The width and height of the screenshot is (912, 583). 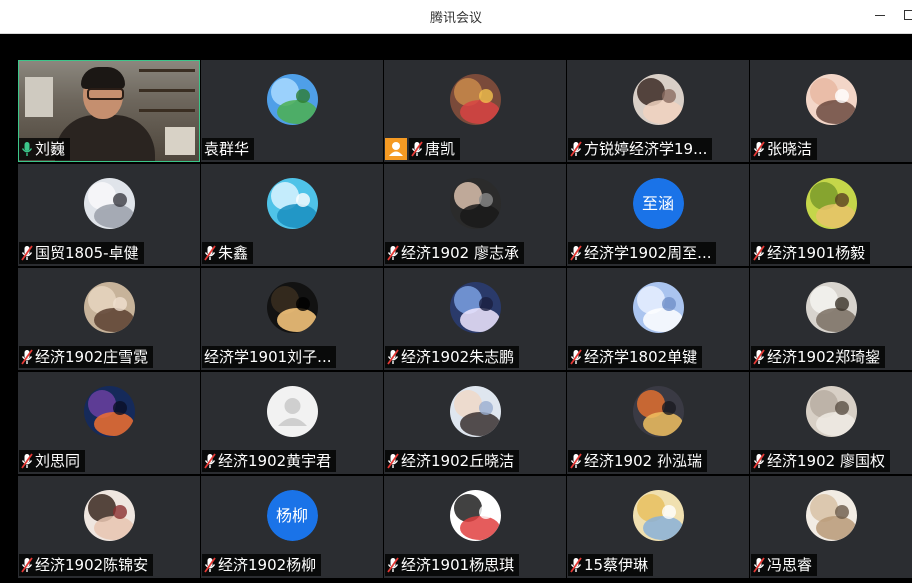 I want to click on participant-name-label: 经济1902 廖志承, so click(x=454, y=253).